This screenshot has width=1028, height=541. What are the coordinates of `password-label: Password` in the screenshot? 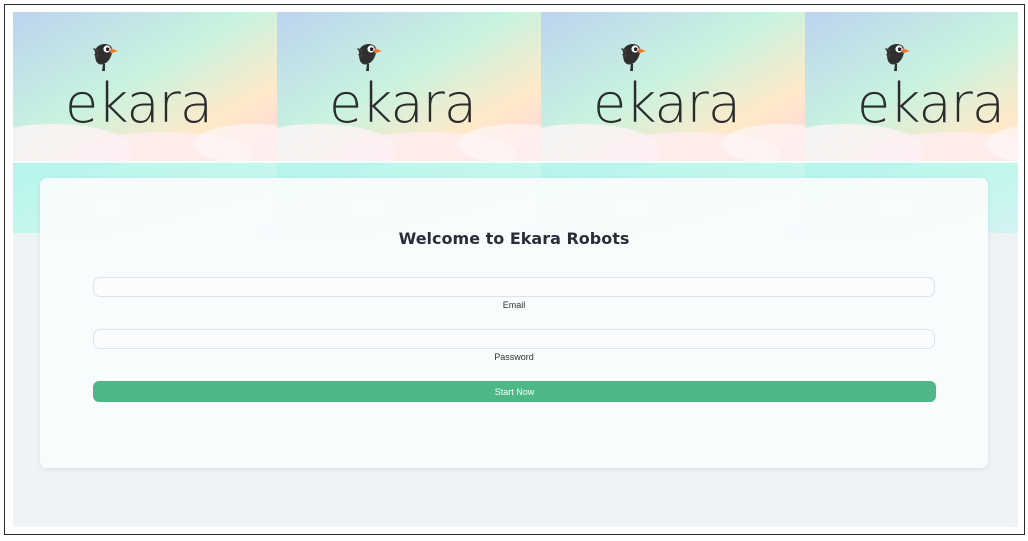 It's located at (514, 357).